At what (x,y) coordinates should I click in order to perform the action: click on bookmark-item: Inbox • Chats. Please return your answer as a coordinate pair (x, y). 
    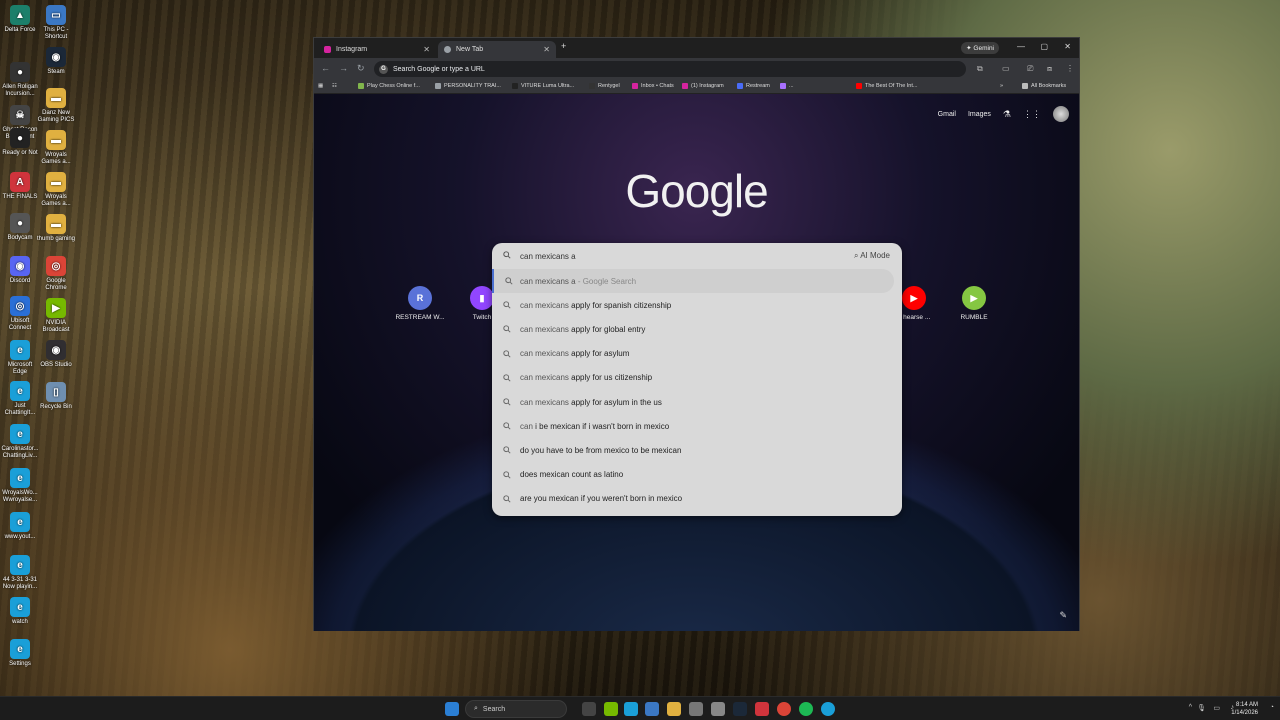
    Looking at the image, I should click on (653, 86).